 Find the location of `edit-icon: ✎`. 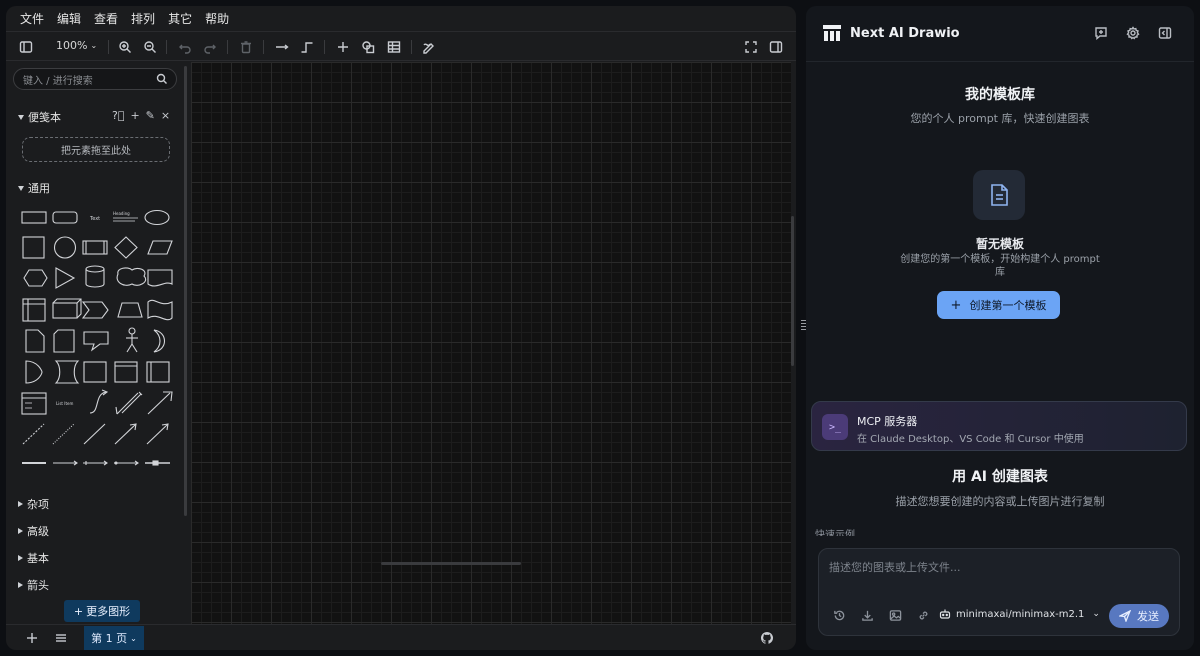

edit-icon: ✎ is located at coordinates (150, 115).